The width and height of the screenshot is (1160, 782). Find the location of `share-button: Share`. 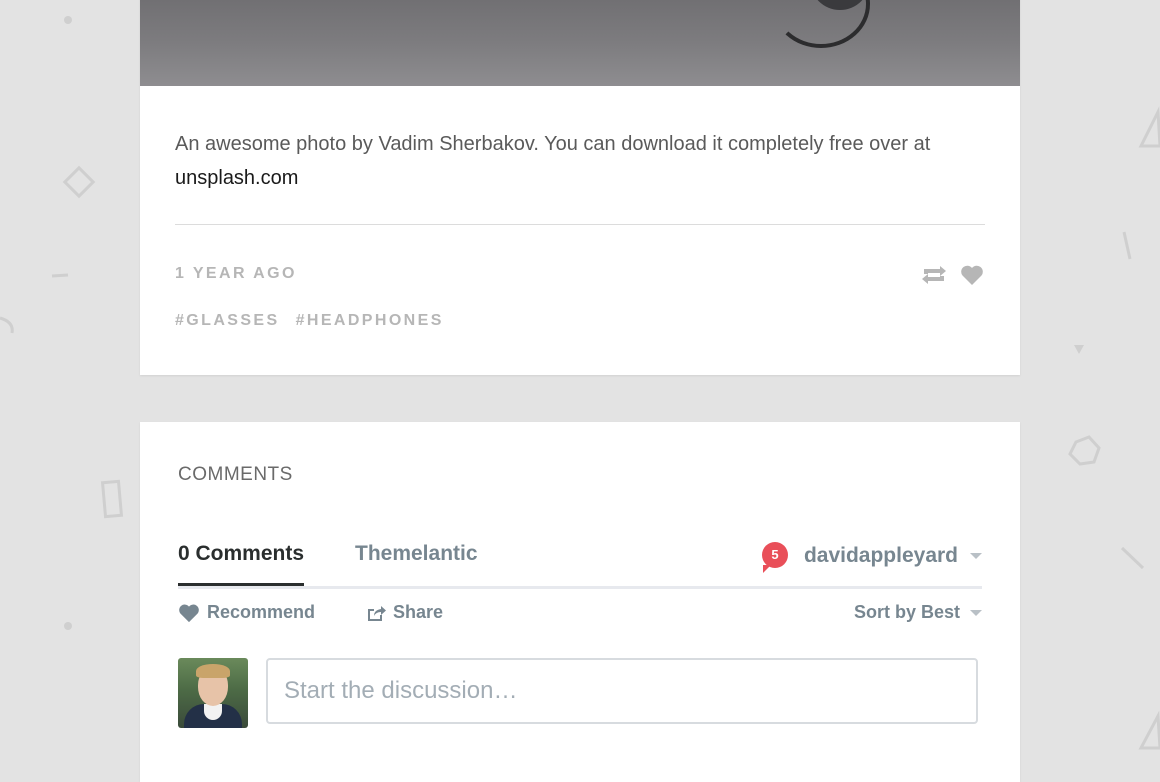

share-button: Share is located at coordinates (404, 612).